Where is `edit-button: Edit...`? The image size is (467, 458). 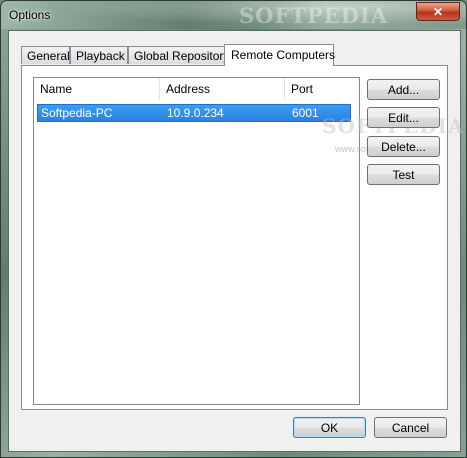 edit-button: Edit... is located at coordinates (403, 117).